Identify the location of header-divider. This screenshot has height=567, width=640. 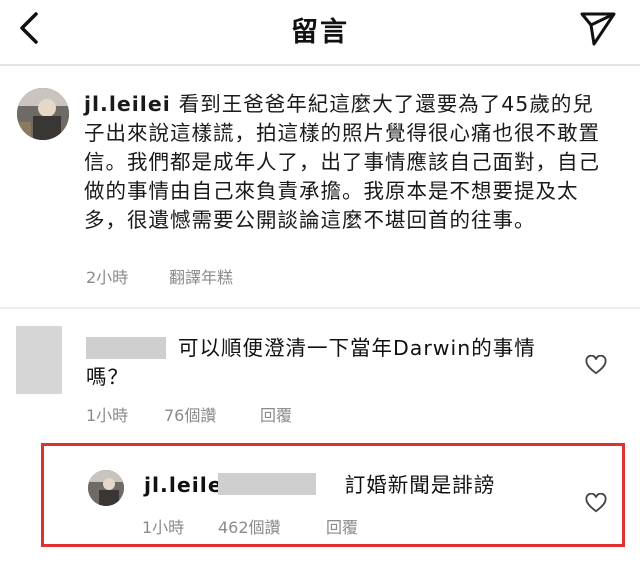
(320, 65).